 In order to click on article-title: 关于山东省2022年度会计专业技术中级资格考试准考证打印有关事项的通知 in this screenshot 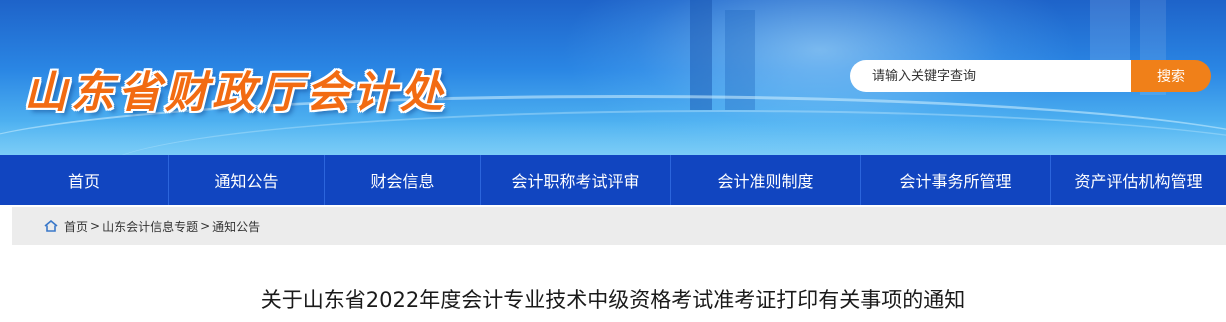, I will do `click(613, 300)`.